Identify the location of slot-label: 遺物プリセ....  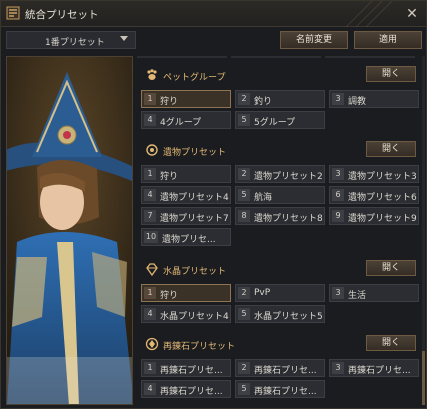
(189, 240).